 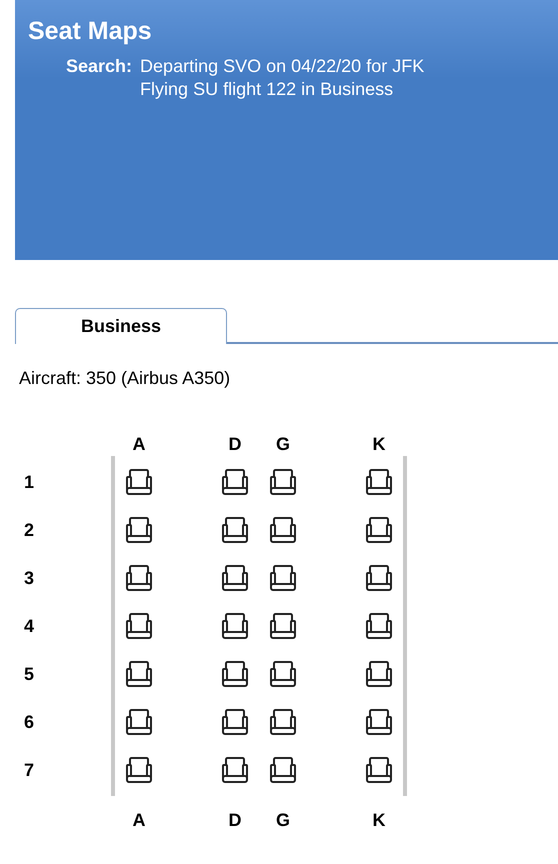 I want to click on row-number: 2, so click(x=29, y=530).